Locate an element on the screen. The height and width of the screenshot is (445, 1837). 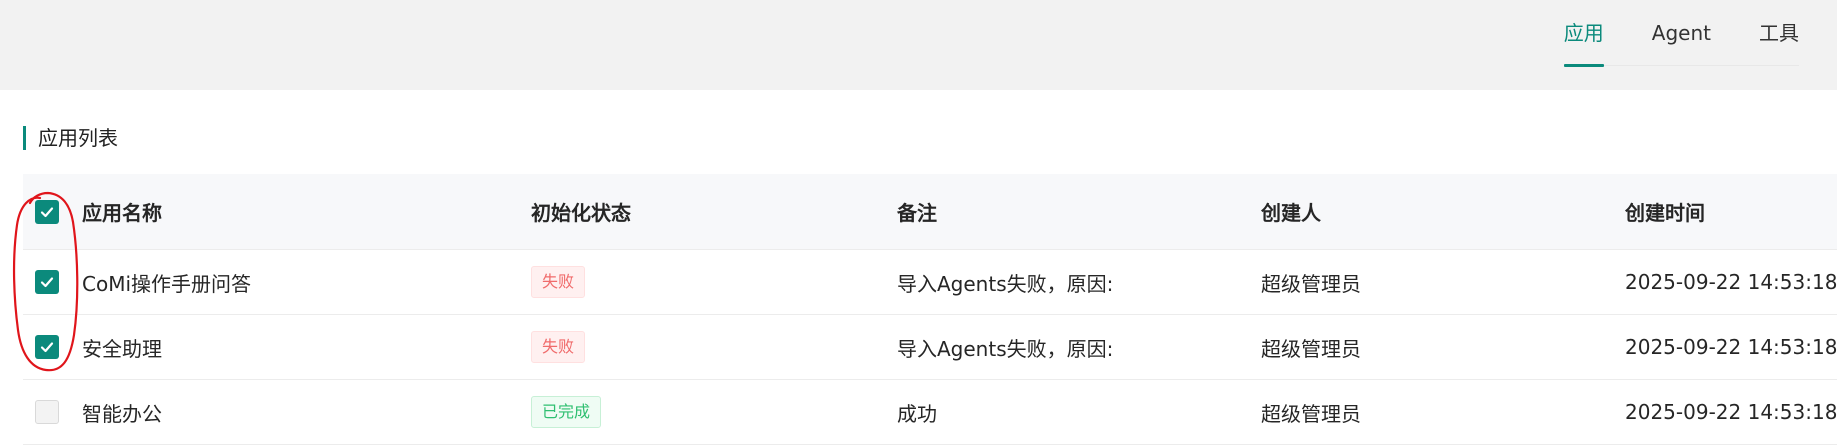
tab-agent: Agent is located at coordinates (1681, 33).